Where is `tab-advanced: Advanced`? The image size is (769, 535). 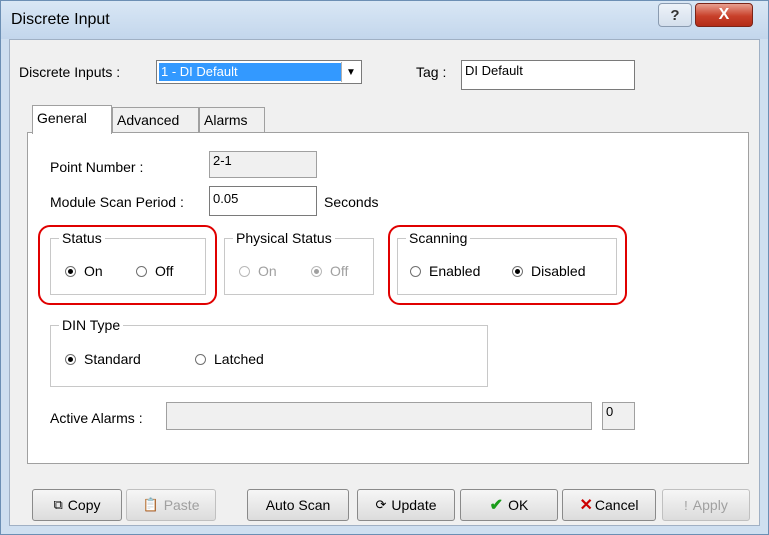
tab-advanced: Advanced is located at coordinates (155, 120).